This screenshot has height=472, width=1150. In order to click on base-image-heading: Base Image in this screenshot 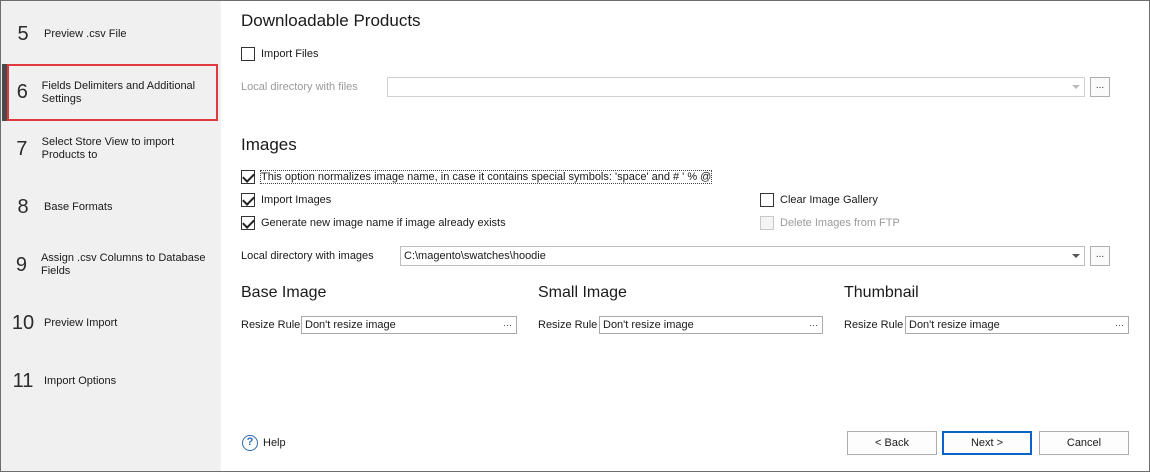, I will do `click(284, 292)`.